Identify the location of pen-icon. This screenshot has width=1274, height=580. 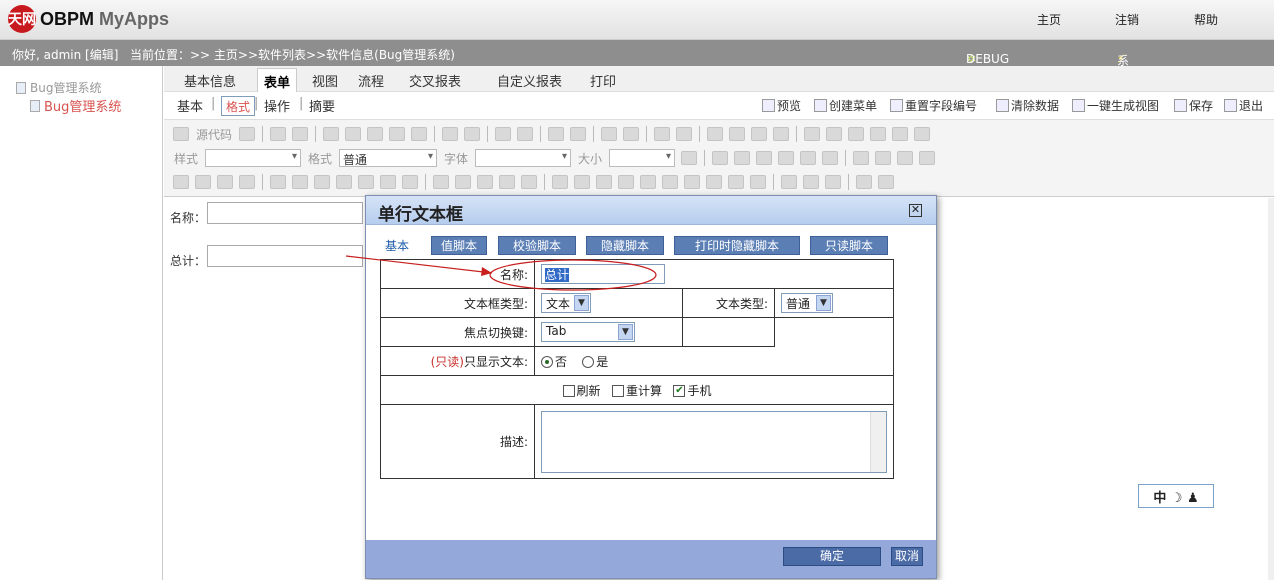
(560, 182).